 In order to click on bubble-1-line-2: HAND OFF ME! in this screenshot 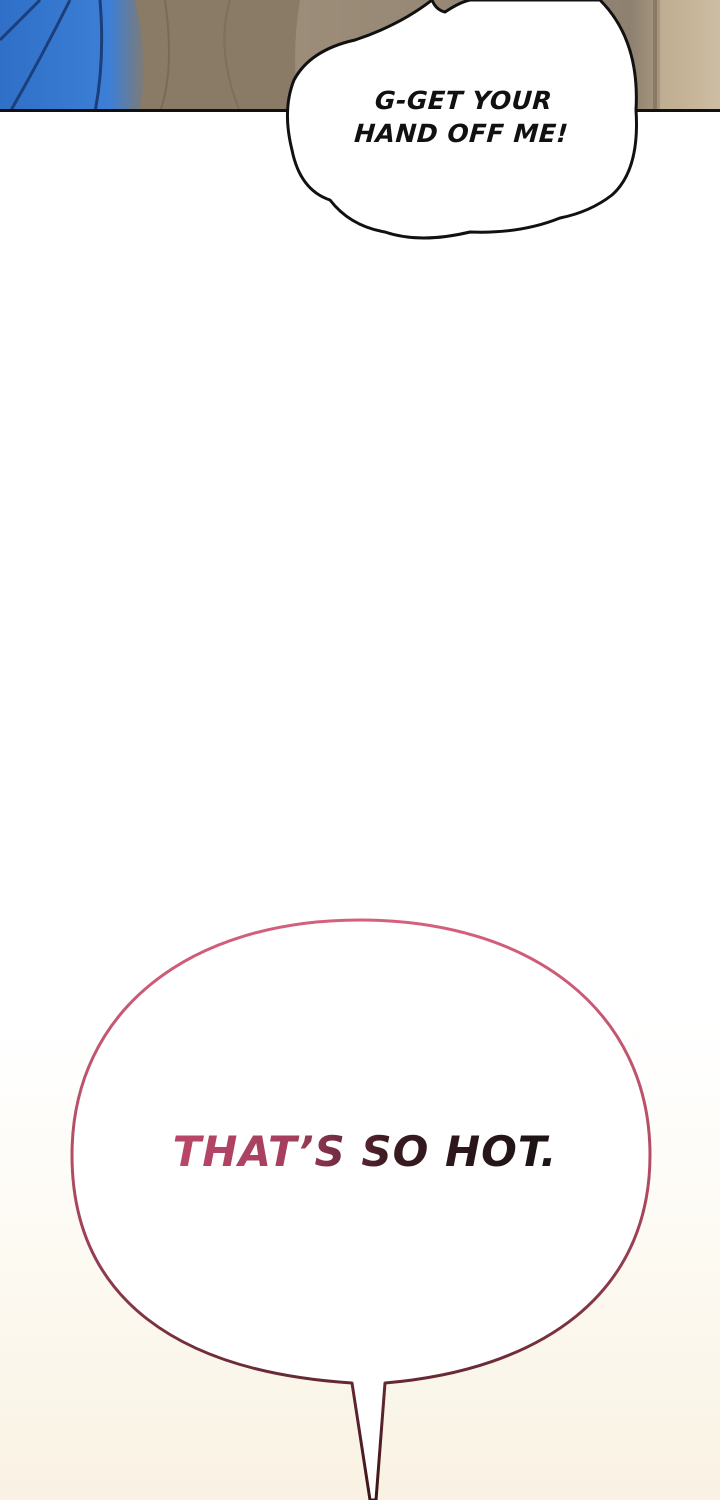, I will do `click(461, 133)`.